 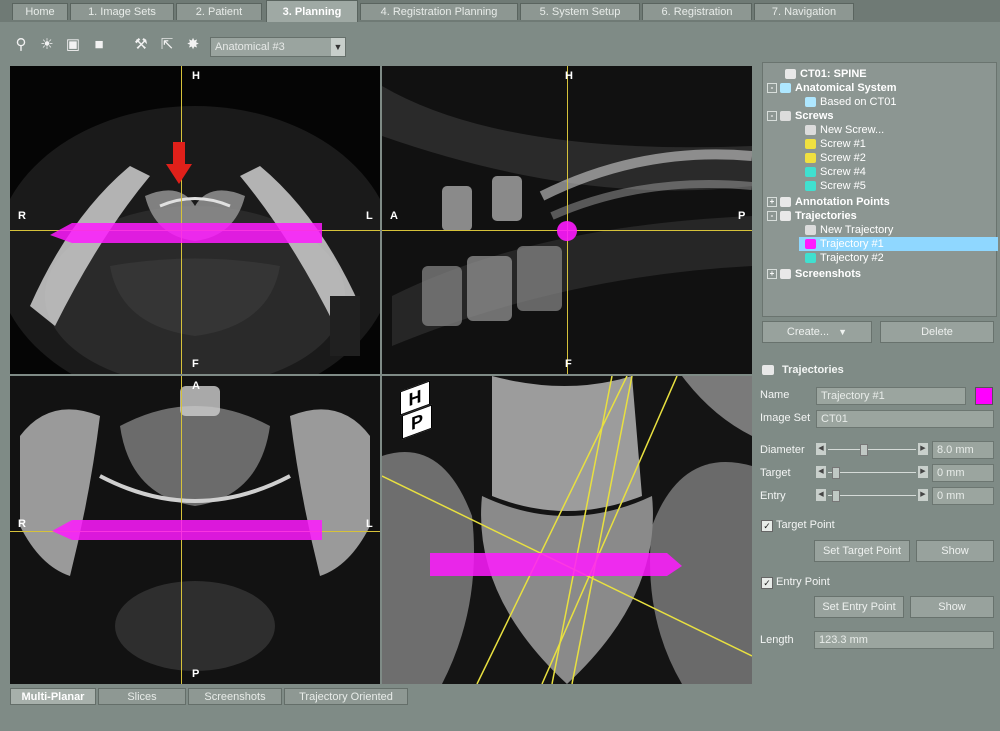 I want to click on tree-screw-label: Screw #5, so click(x=843, y=186).